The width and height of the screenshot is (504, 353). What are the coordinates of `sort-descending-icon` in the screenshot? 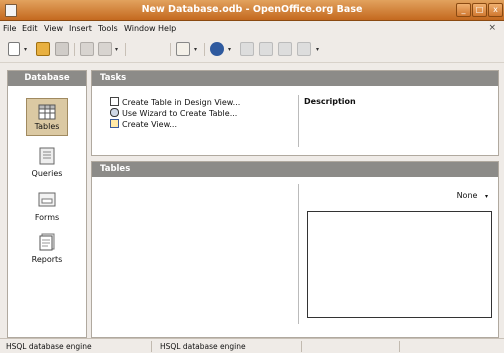 It's located at (157, 49).